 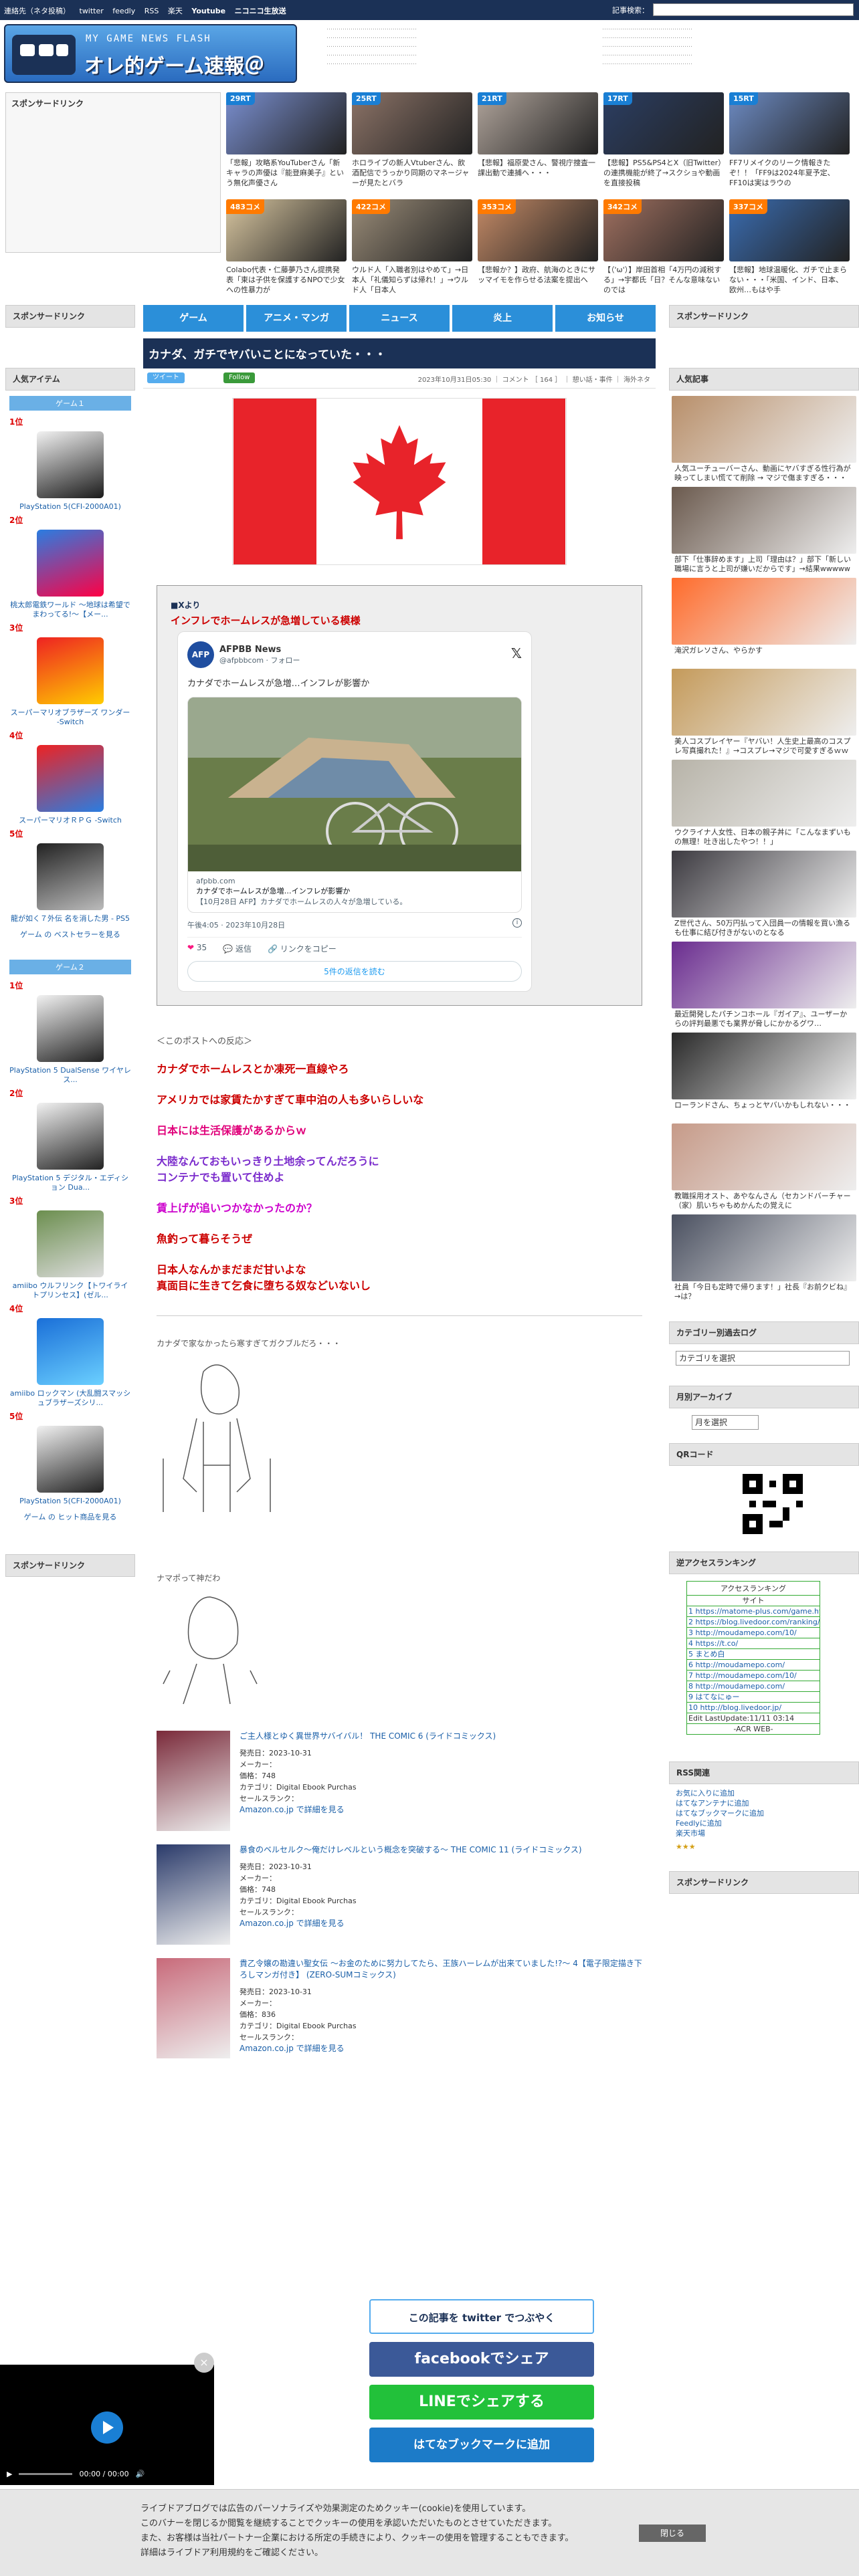 What do you see at coordinates (92, 11) in the screenshot?
I see `link-twitter: twitter` at bounding box center [92, 11].